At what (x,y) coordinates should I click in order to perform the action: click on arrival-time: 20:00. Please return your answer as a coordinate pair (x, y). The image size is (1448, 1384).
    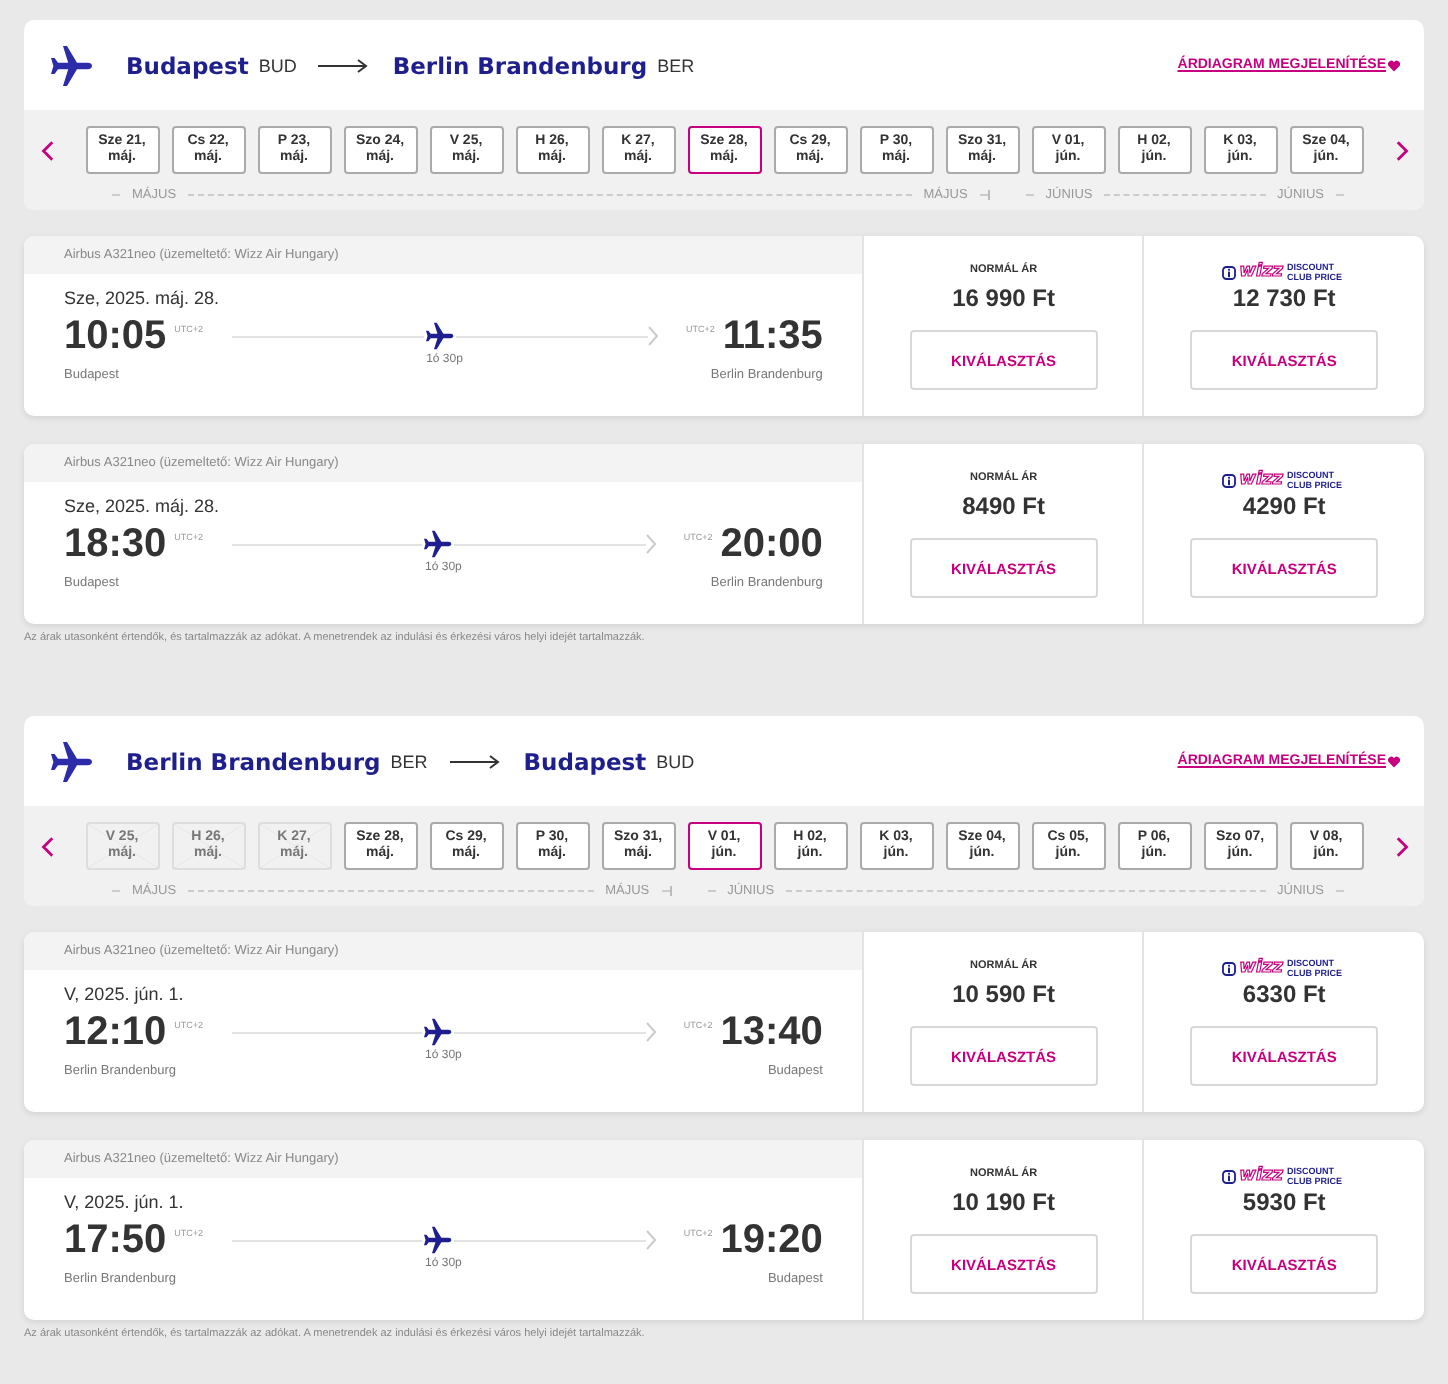
    Looking at the image, I should click on (771, 544).